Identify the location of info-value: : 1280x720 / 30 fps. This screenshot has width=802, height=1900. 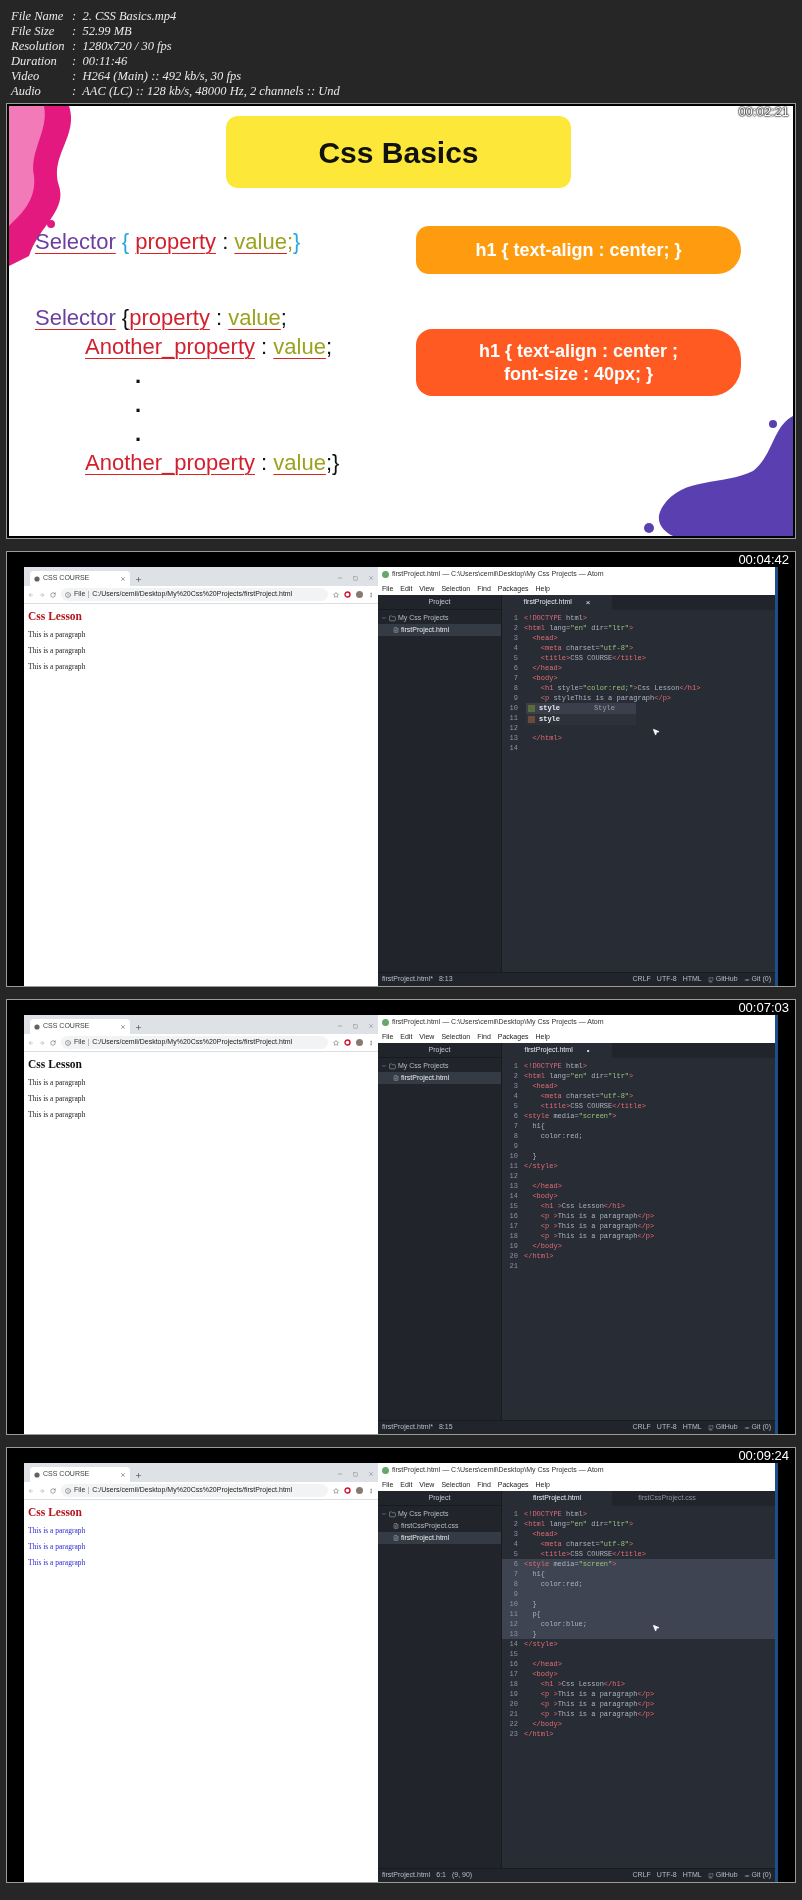
(122, 46).